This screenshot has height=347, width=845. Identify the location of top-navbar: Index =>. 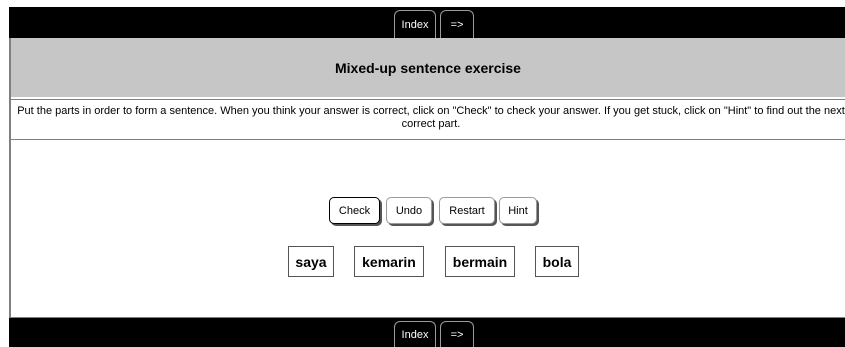
(427, 22).